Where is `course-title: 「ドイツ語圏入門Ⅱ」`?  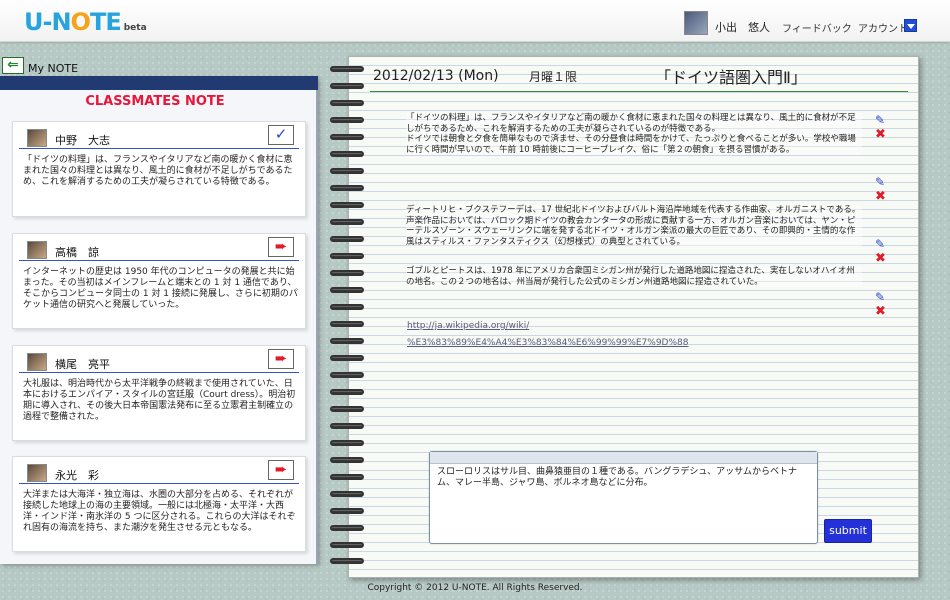 course-title: 「ドイツ語圏入門Ⅱ」 is located at coordinates (731, 77).